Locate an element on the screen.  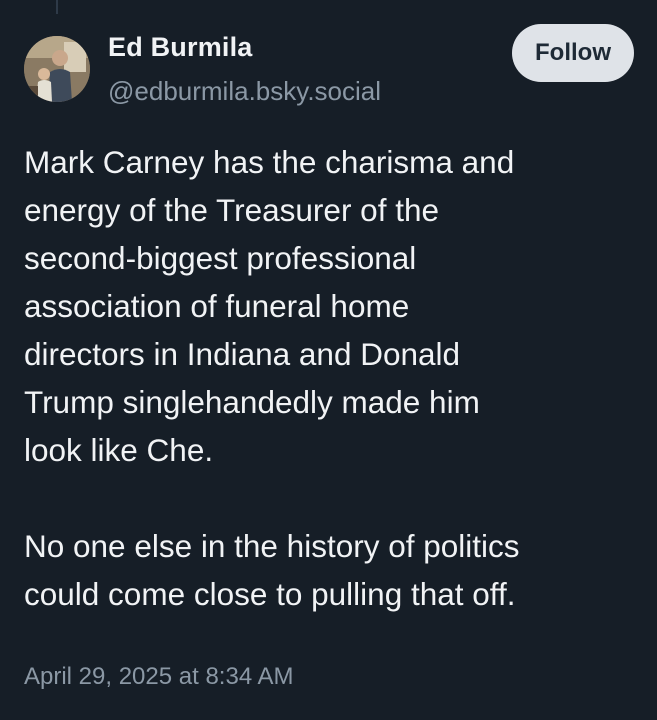
author-handle: @edburmila.bsky.social is located at coordinates (244, 91).